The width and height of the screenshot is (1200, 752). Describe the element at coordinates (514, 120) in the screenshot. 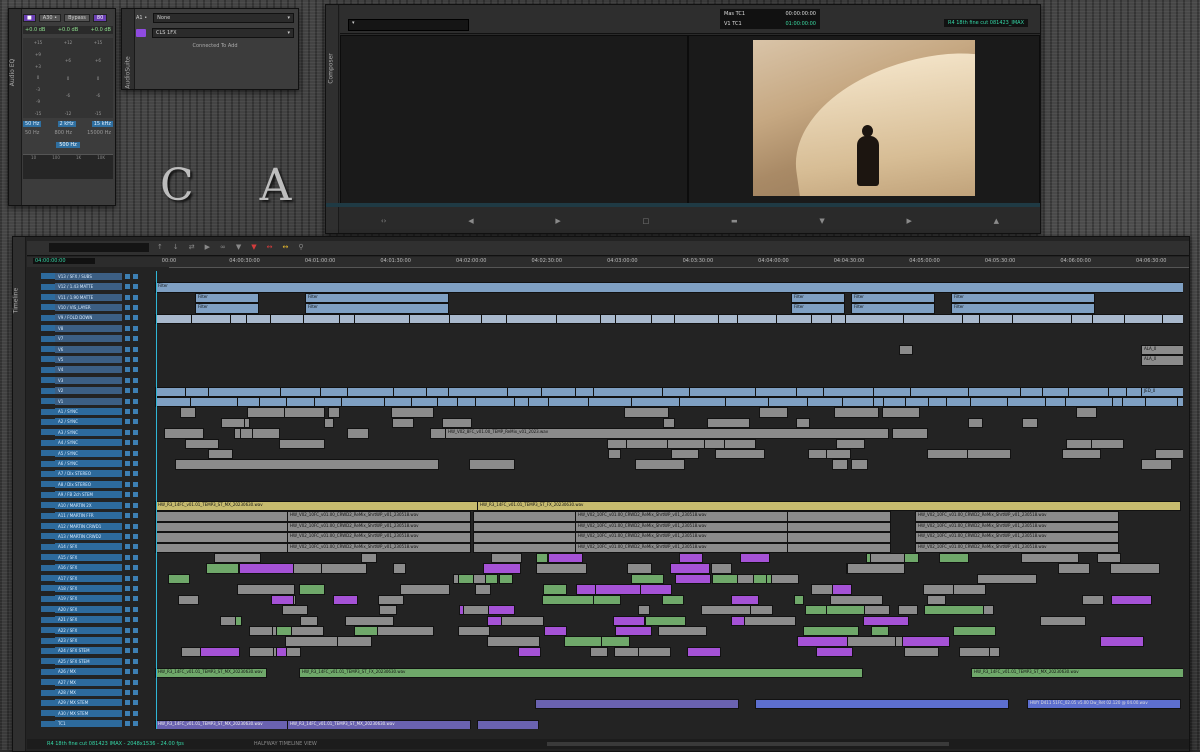

I see `source-monitor` at that location.